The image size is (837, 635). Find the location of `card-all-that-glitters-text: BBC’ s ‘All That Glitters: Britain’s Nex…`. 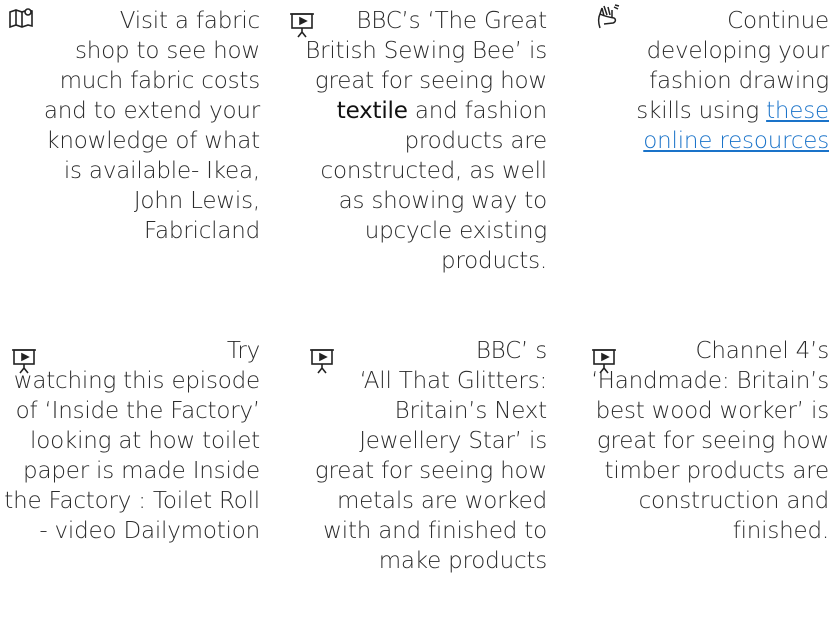

card-all-that-glitters-text: BBC’ s ‘All That Glitters: Britain’s Nex… is located at coordinates (430, 456).